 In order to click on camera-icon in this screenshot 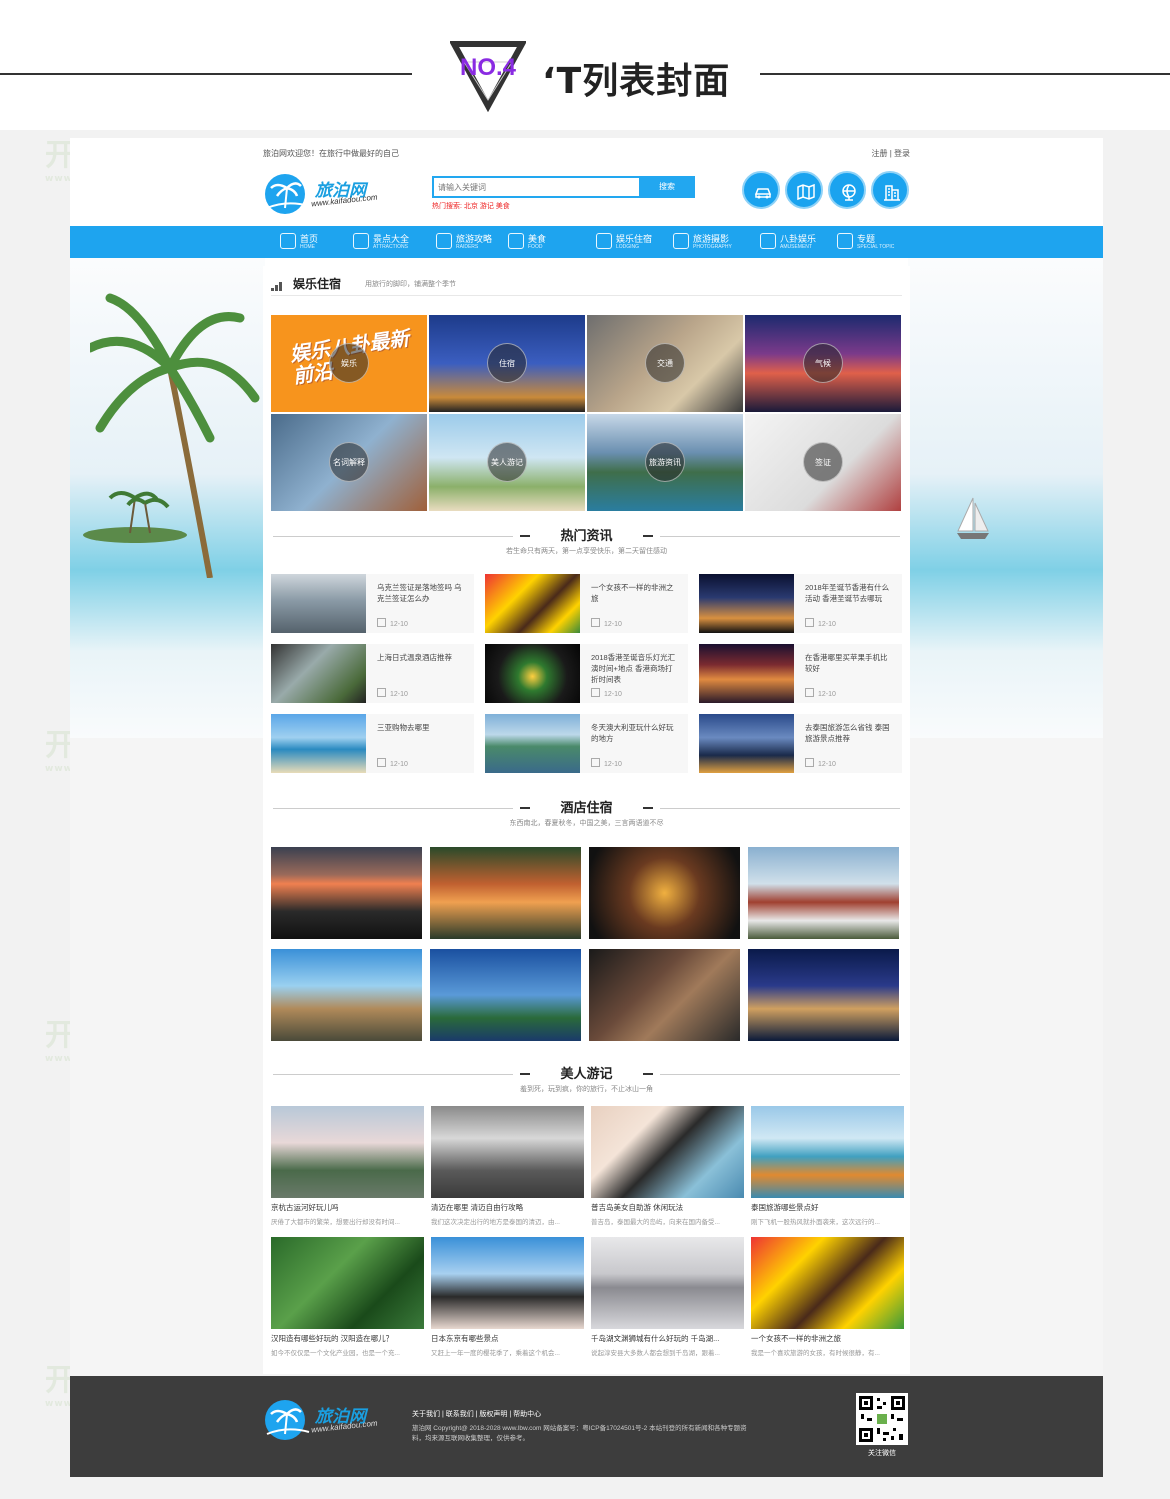, I will do `click(681, 241)`.